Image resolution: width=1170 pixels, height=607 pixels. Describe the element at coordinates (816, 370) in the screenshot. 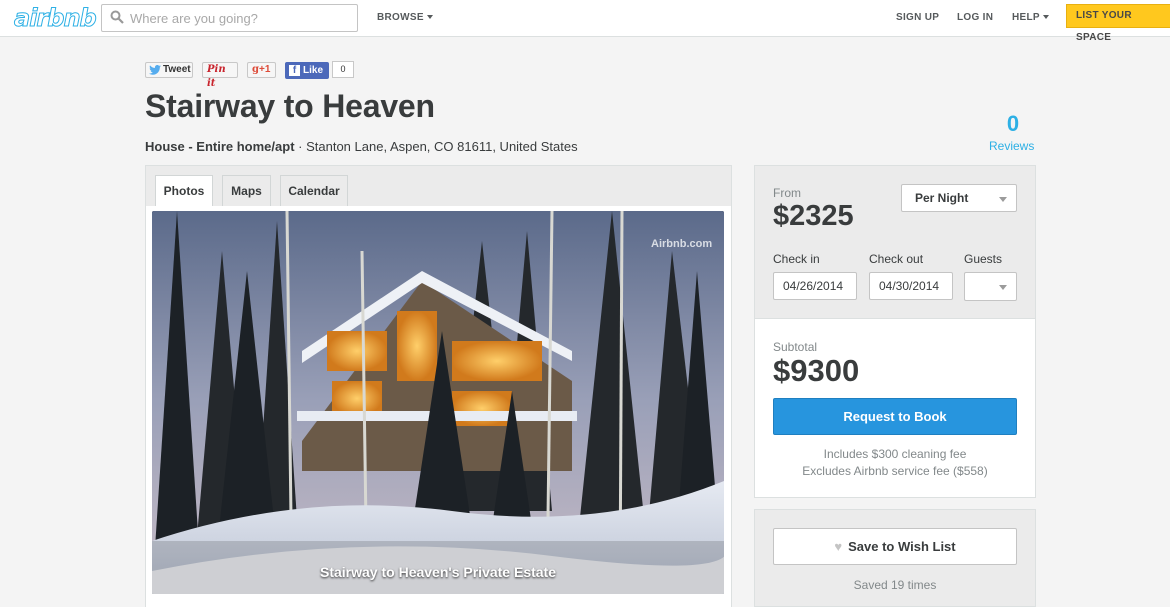

I see `subtotal-value: $9300` at that location.